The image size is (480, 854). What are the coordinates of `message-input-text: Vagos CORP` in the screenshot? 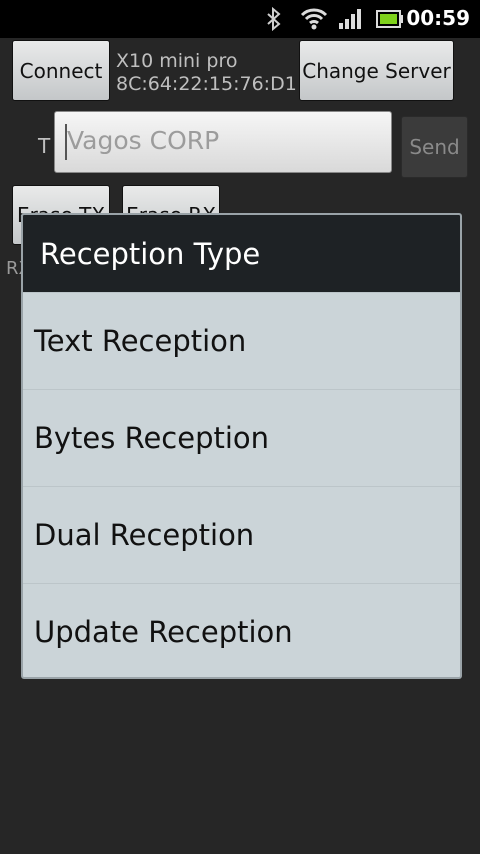 It's located at (143, 140).